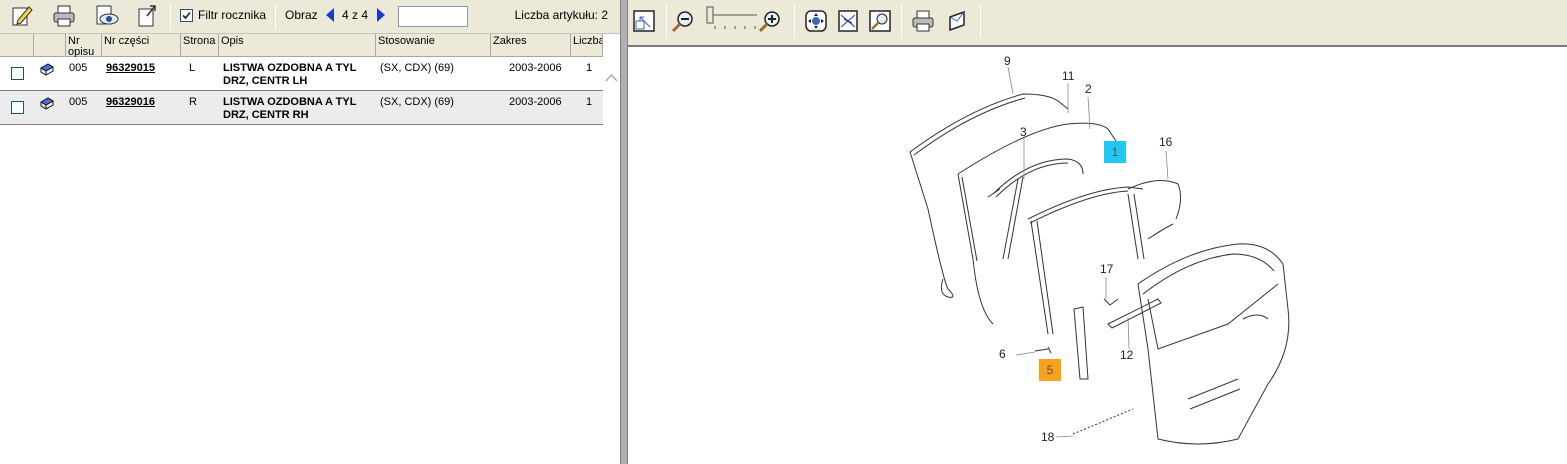 This screenshot has width=1567, height=464. Describe the element at coordinates (561, 15) in the screenshot. I see `article-count: Liczba artykułu: 2` at that location.